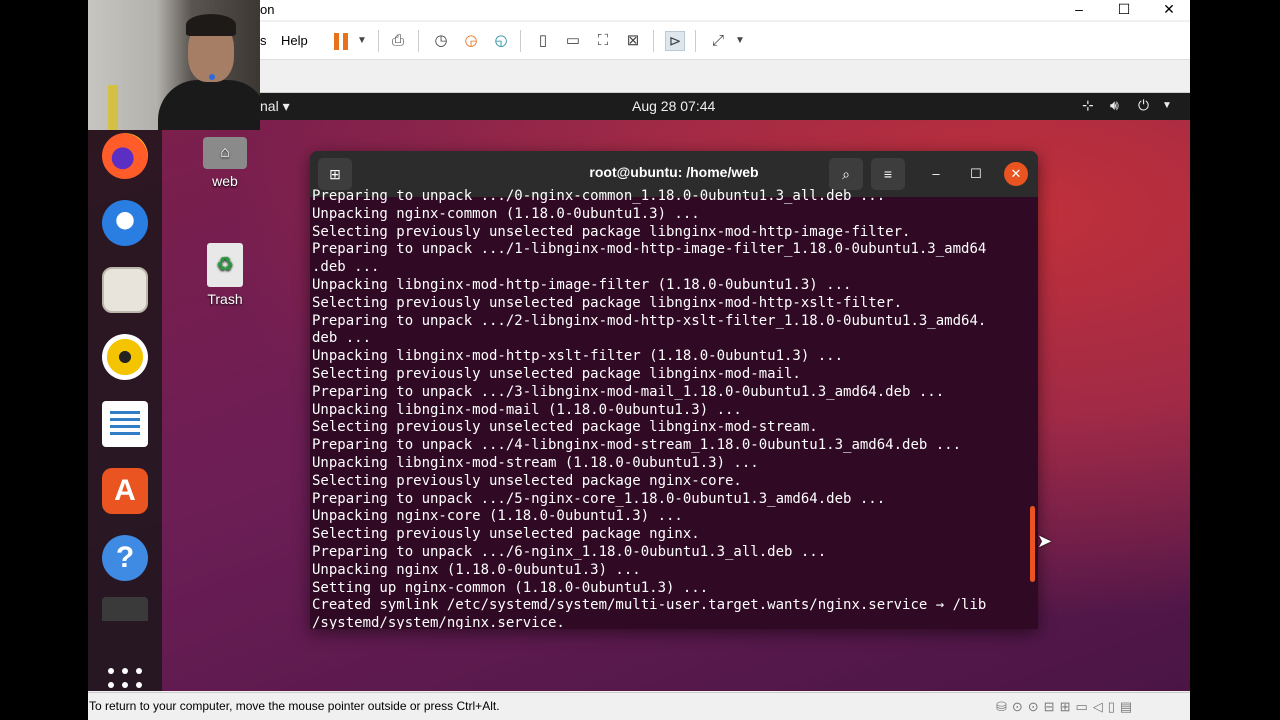 The image size is (1280, 720). I want to click on files-icon, so click(125, 290).